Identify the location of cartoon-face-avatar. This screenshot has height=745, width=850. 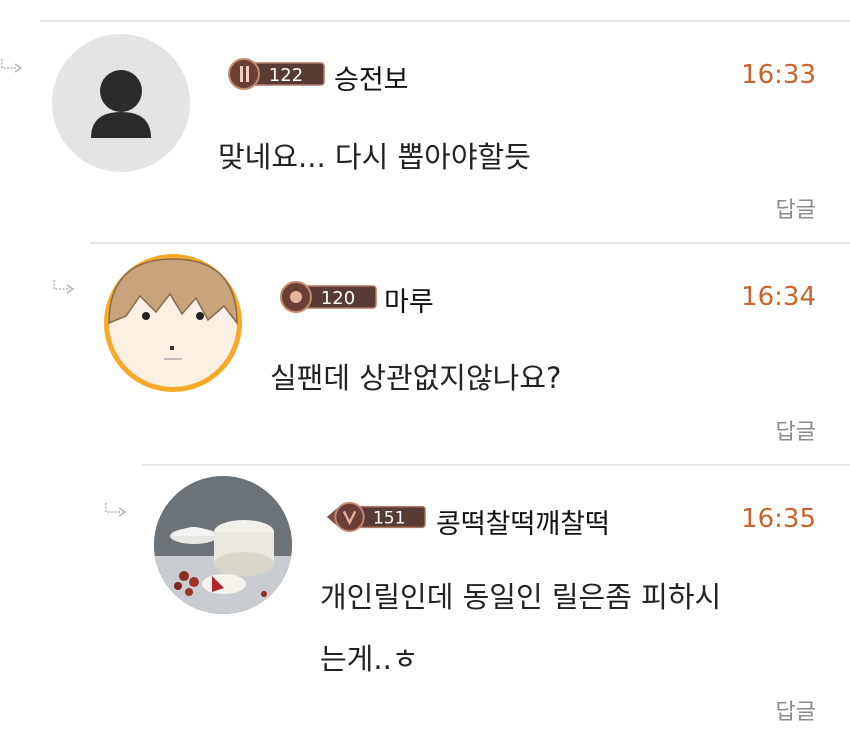
(173, 322).